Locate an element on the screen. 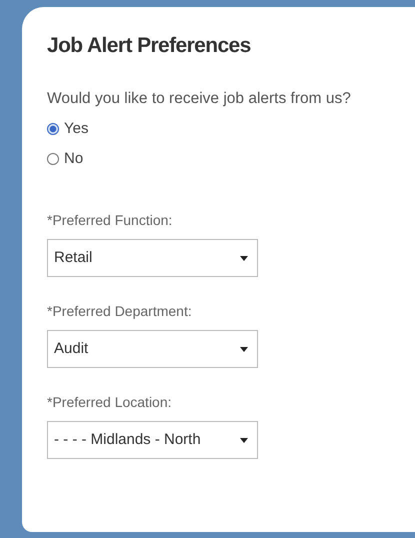  field-label: *Preferred Function: is located at coordinates (110, 220).